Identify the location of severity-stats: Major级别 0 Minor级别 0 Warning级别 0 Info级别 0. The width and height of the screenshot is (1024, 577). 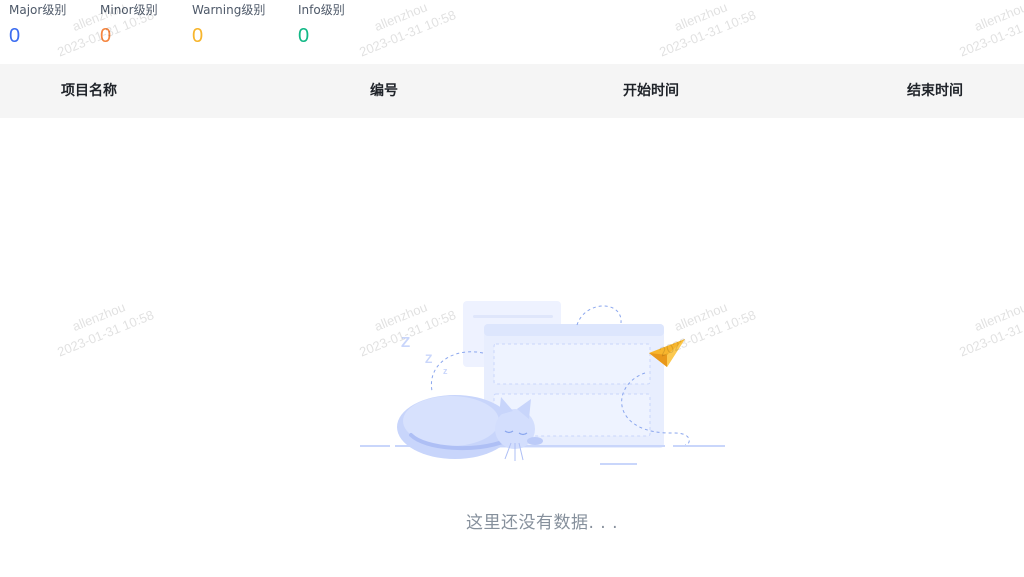
(512, 32).